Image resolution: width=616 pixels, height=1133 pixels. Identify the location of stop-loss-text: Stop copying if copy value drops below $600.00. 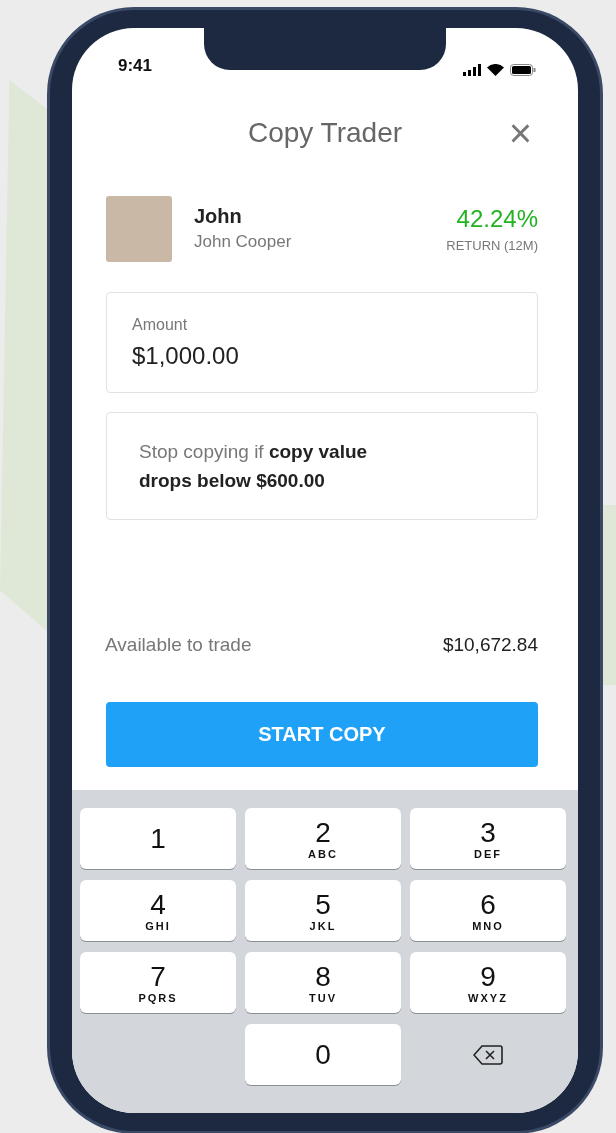
(254, 466).